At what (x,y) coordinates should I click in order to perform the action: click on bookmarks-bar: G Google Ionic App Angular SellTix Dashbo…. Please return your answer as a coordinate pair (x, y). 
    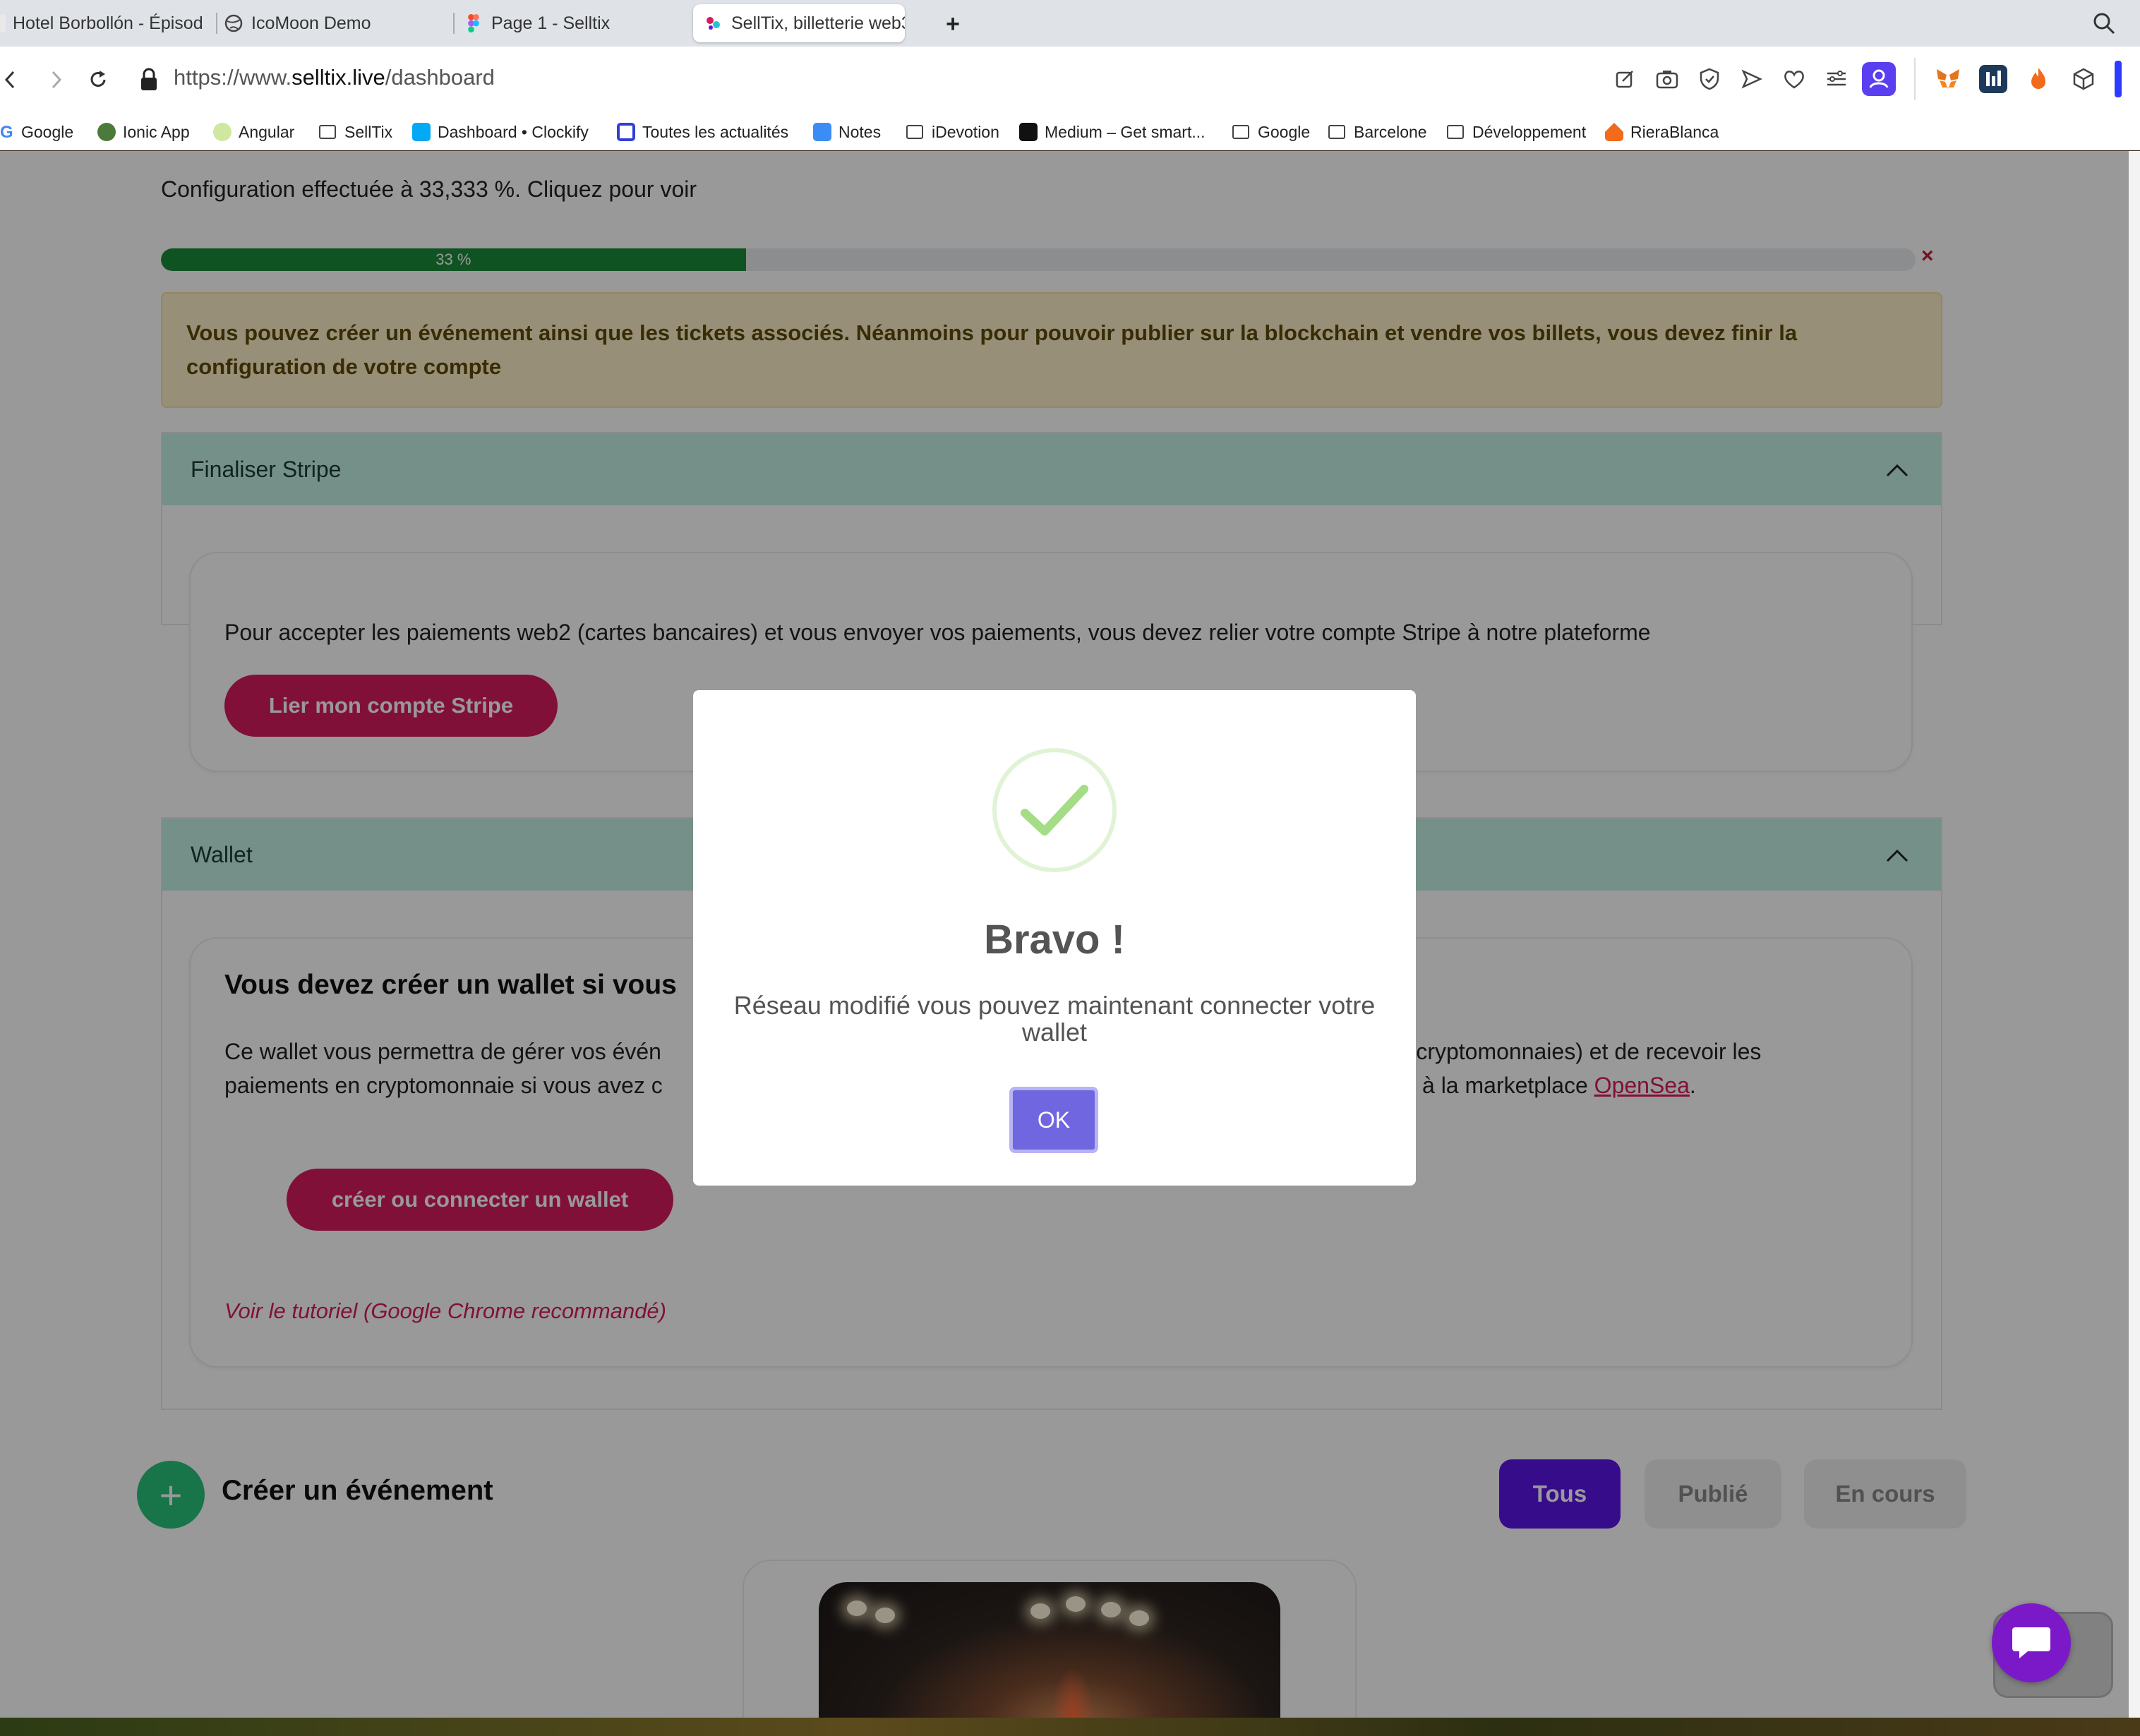
    Looking at the image, I should click on (1070, 131).